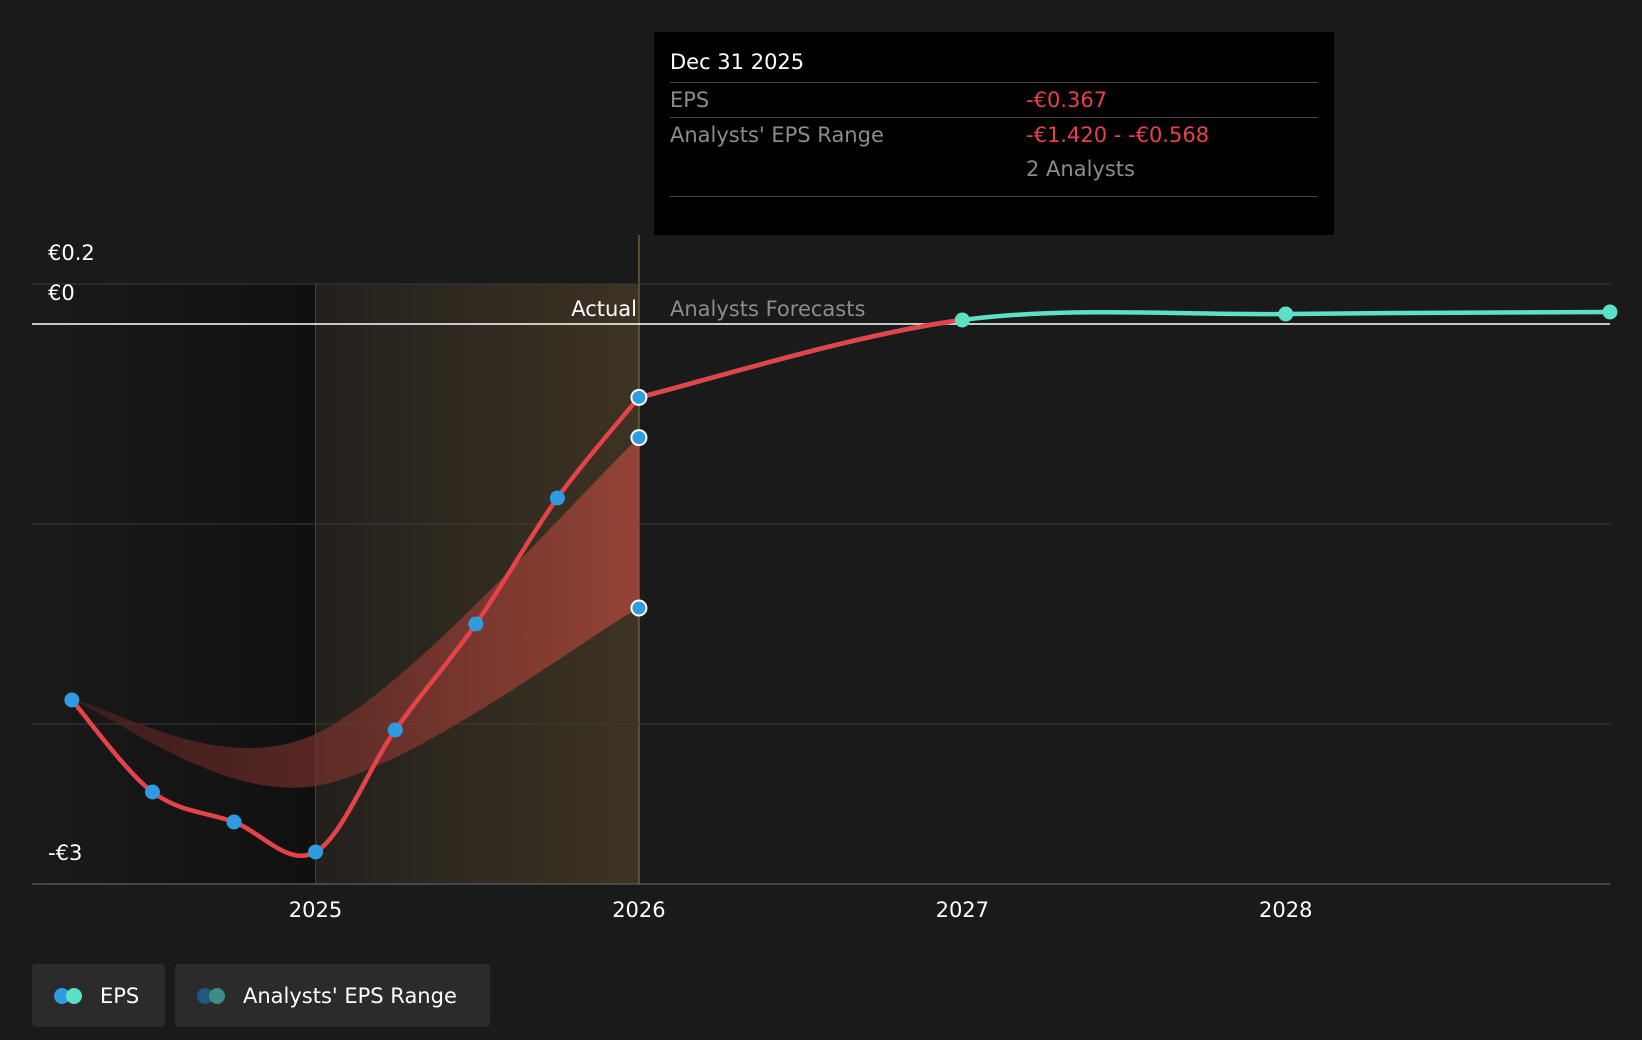 The image size is (1642, 1040). What do you see at coordinates (71, 253) in the screenshot?
I see `y-tick-label: €0.2` at bounding box center [71, 253].